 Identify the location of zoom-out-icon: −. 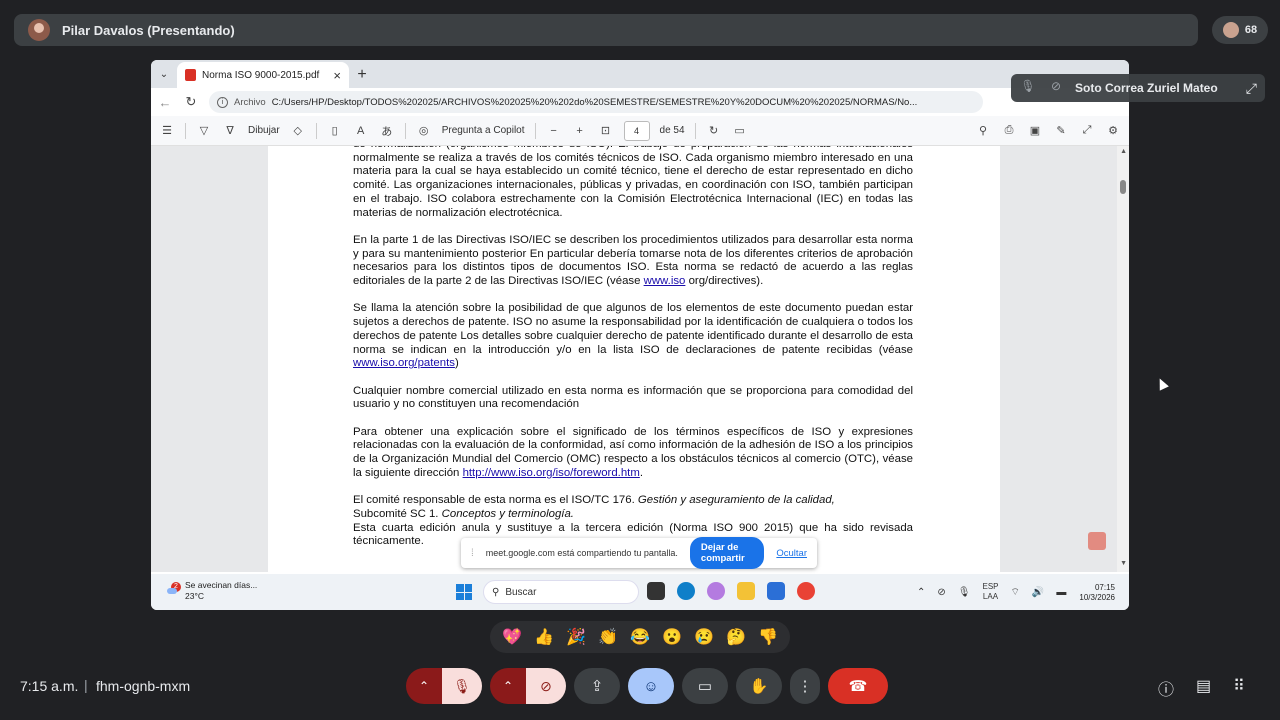
(554, 131).